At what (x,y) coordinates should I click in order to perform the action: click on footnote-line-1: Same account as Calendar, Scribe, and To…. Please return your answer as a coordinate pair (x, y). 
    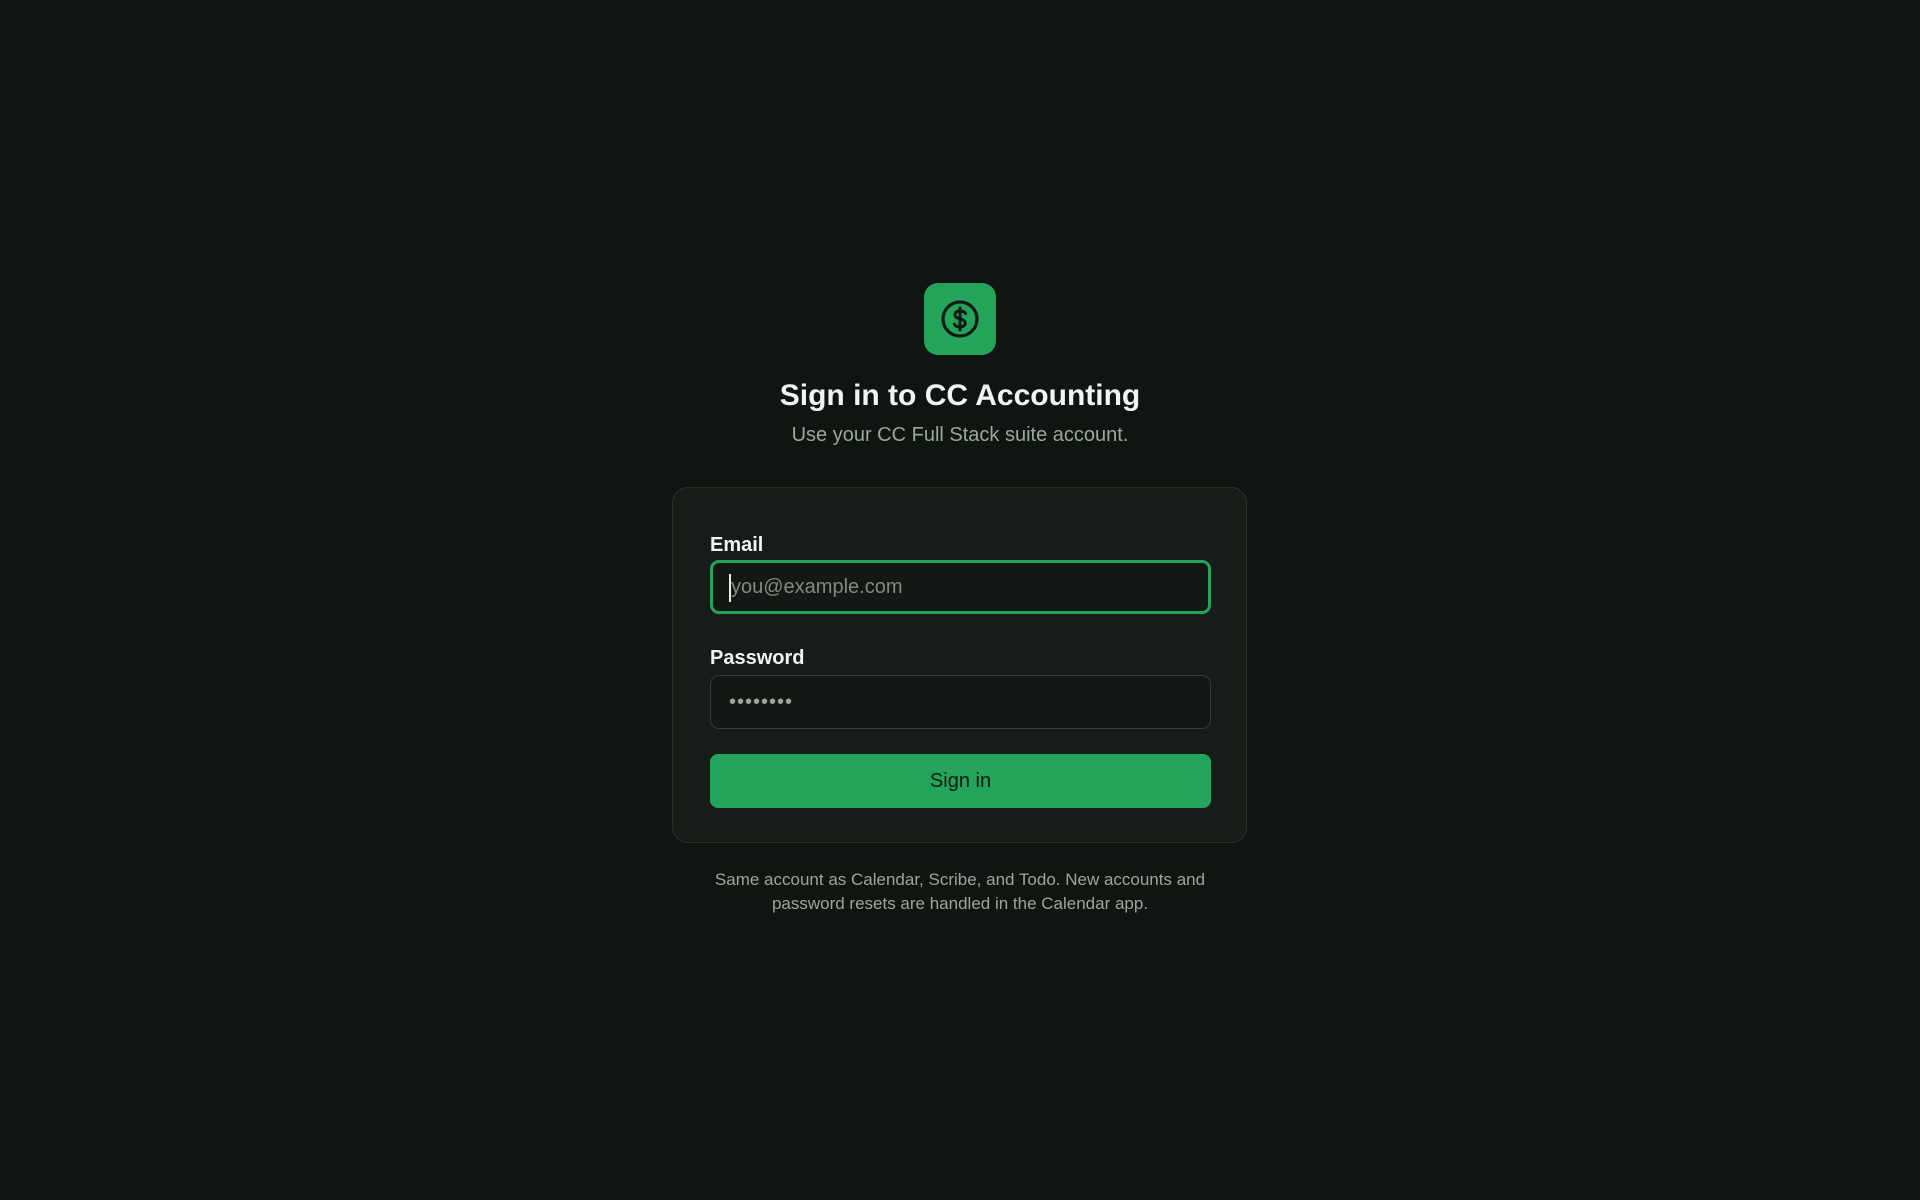
    Looking at the image, I should click on (960, 879).